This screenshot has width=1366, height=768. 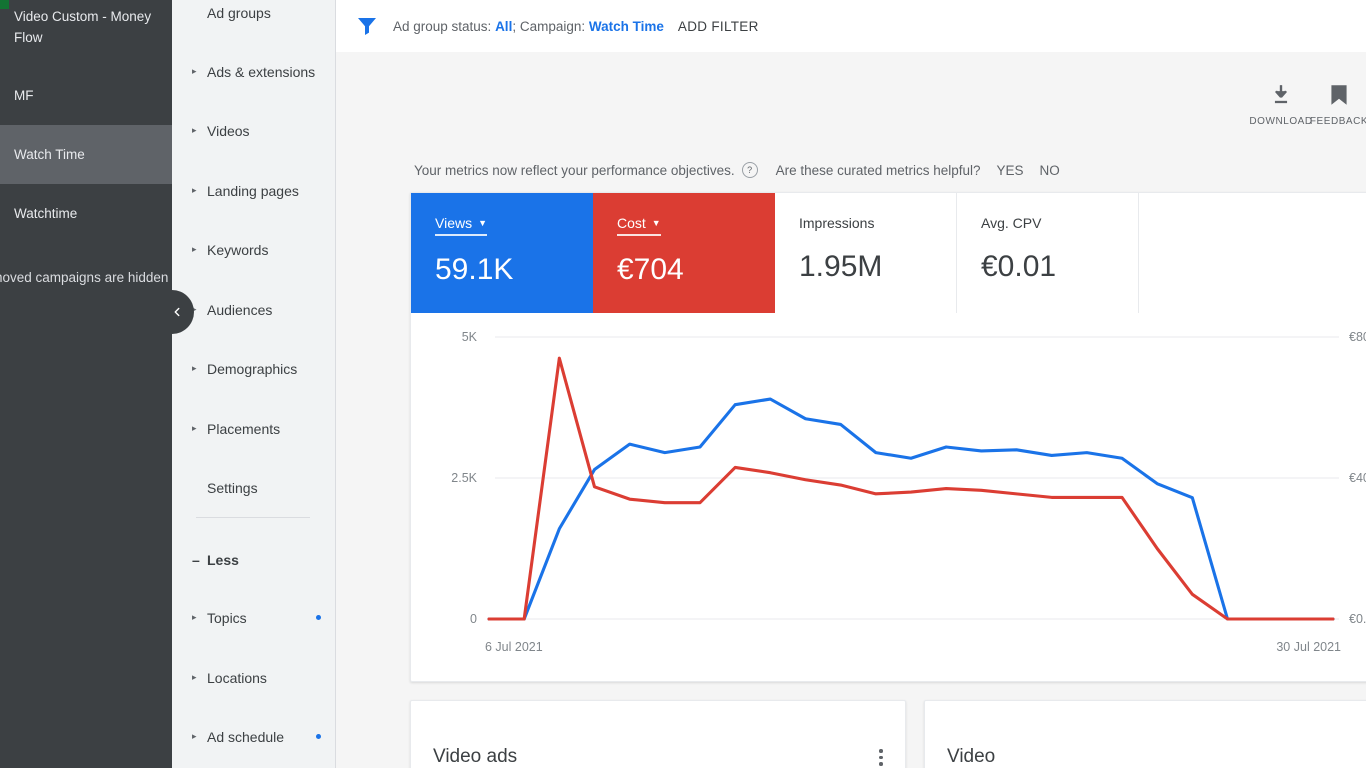 What do you see at coordinates (504, 26) in the screenshot?
I see `filter-status-value: All` at bounding box center [504, 26].